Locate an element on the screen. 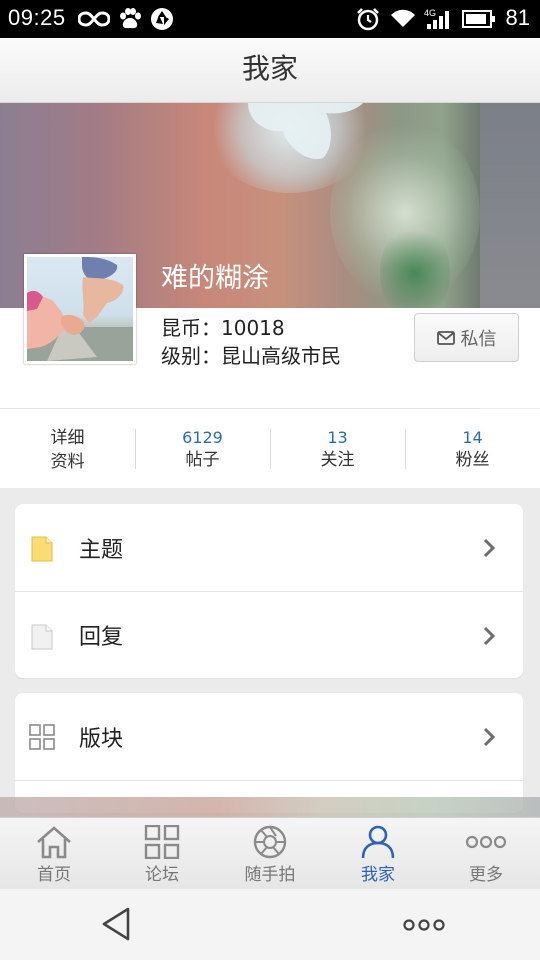  profile-level: 级别：昆山高级市民 is located at coordinates (251, 354).